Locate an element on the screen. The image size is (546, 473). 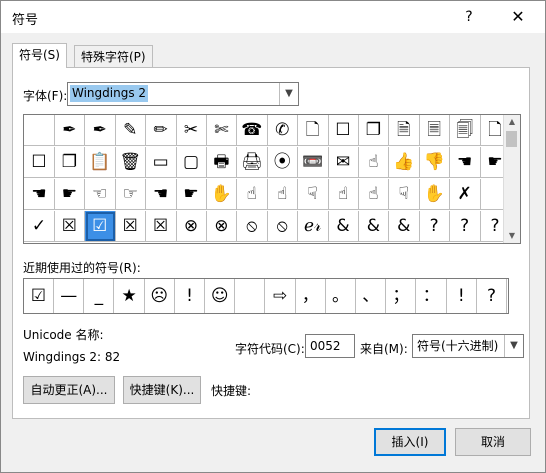
recent-symbol-cell is located at coordinates (250, 296).